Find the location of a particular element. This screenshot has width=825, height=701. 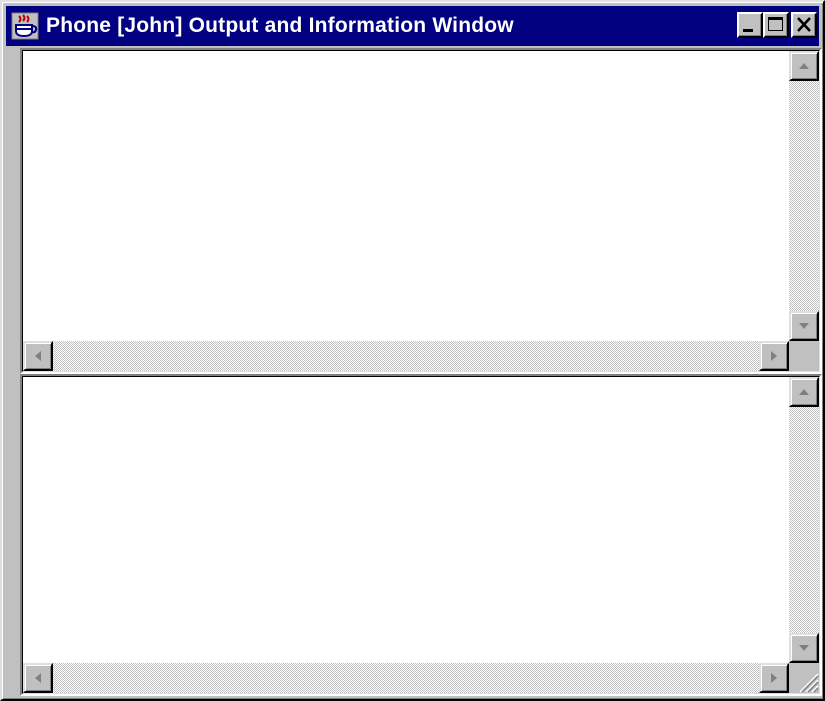

information-vertical-scrollbar is located at coordinates (804, 520).